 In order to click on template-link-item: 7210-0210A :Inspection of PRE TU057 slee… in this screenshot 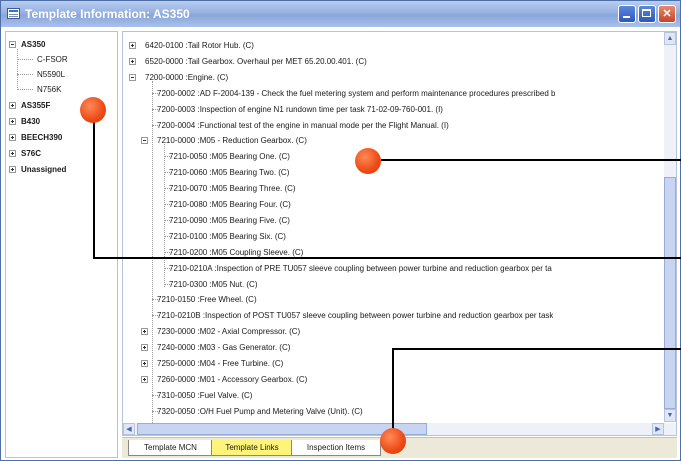, I will do `click(360, 268)`.